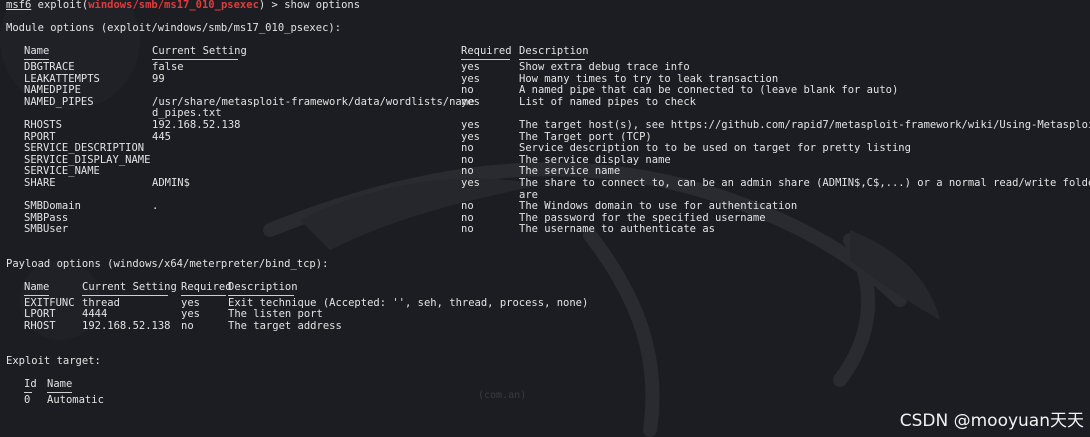 The image size is (1090, 437). What do you see at coordinates (271, 5) in the screenshot?
I see `prompt-suffix: ) >` at bounding box center [271, 5].